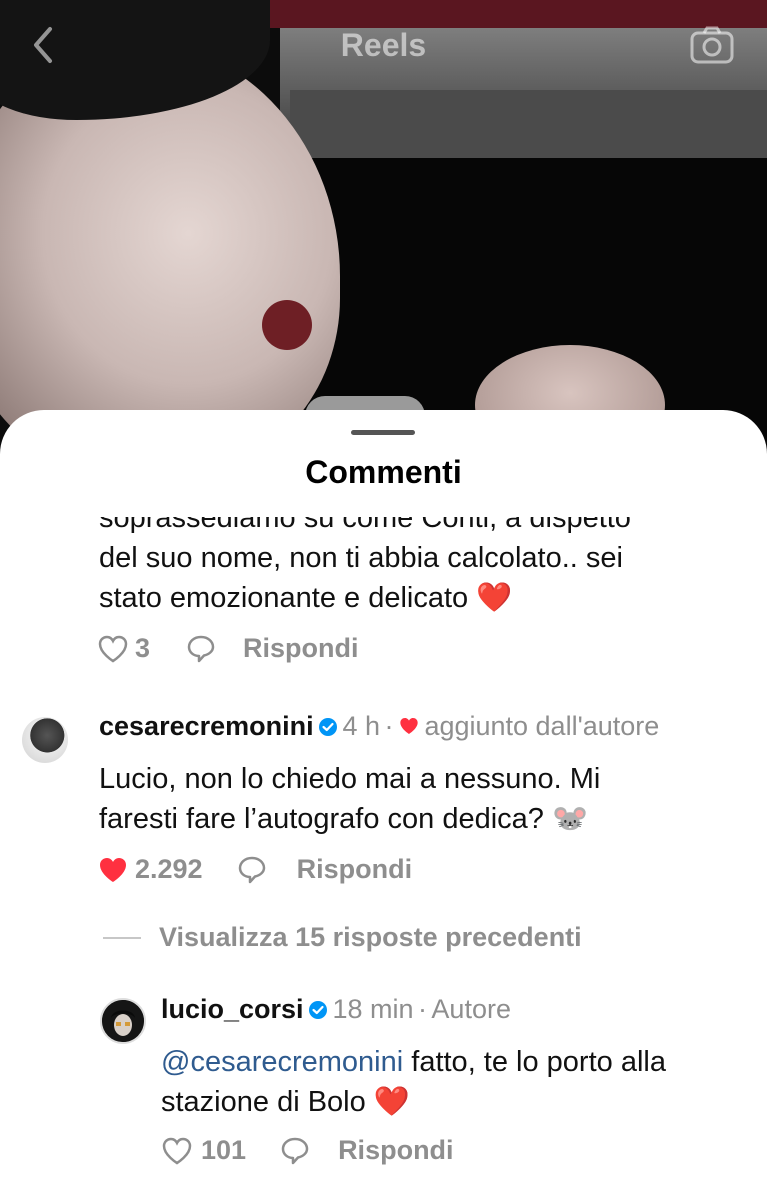 The image size is (767, 1200). I want to click on comment-text-line: stazione di Bolo ❤️, so click(285, 1102).